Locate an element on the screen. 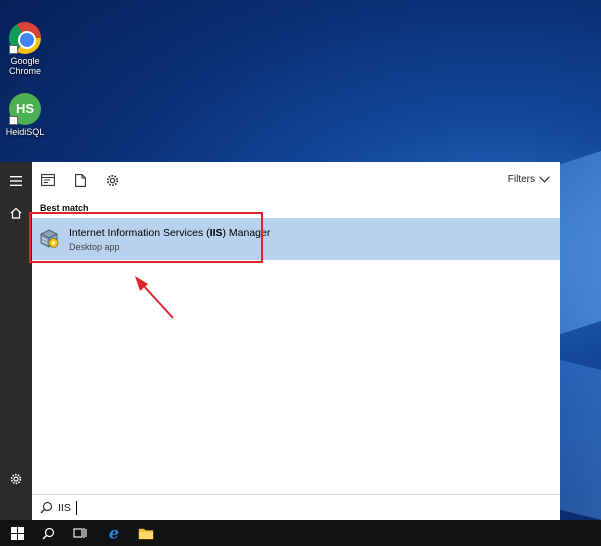 This screenshot has width=601, height=546. annotation-highlight-box is located at coordinates (146, 237).